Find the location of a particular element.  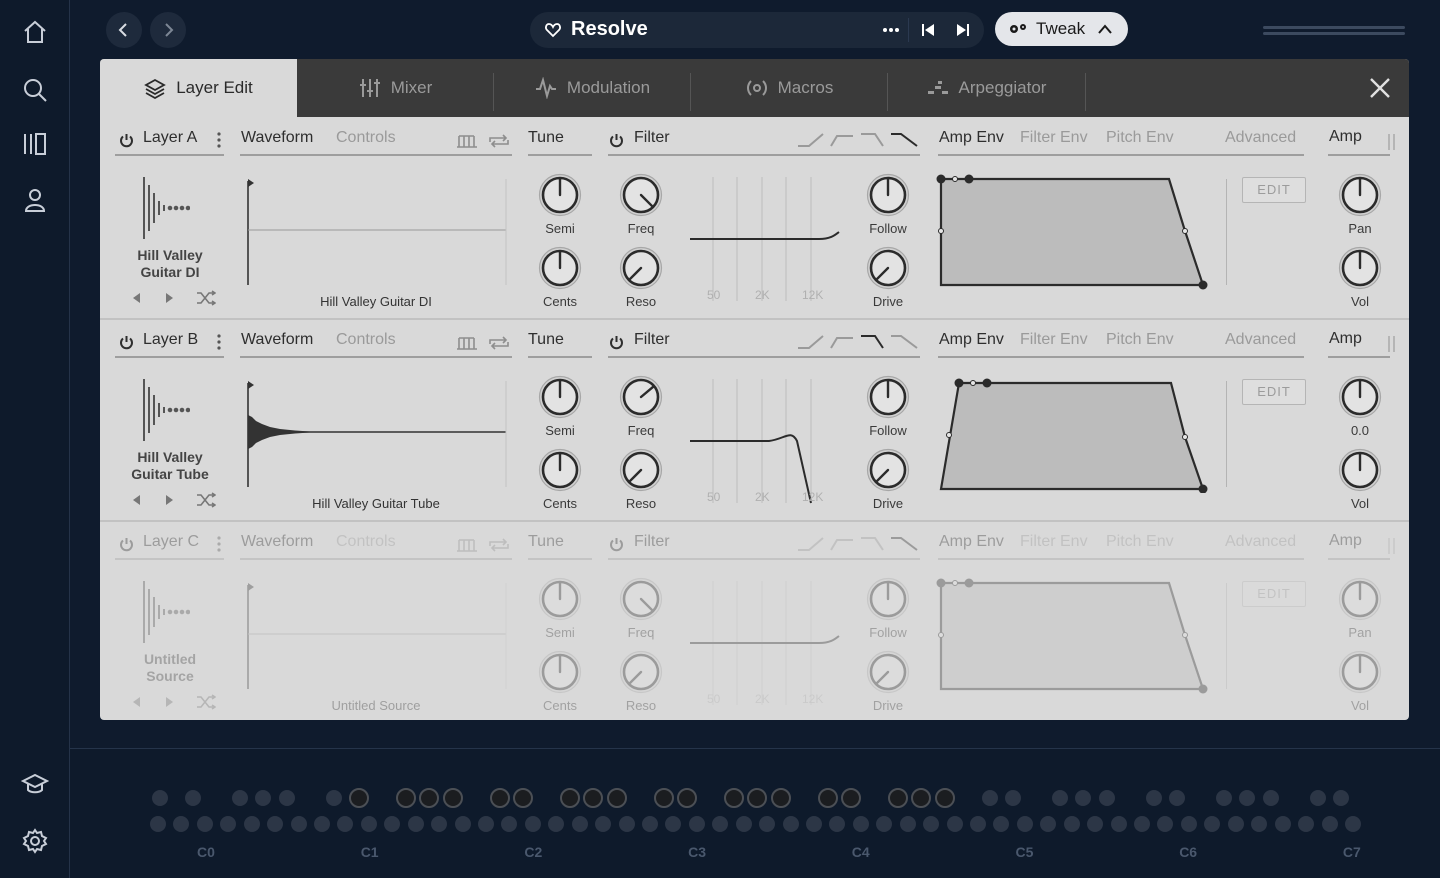

filter-response-graph is located at coordinates (765, 643).